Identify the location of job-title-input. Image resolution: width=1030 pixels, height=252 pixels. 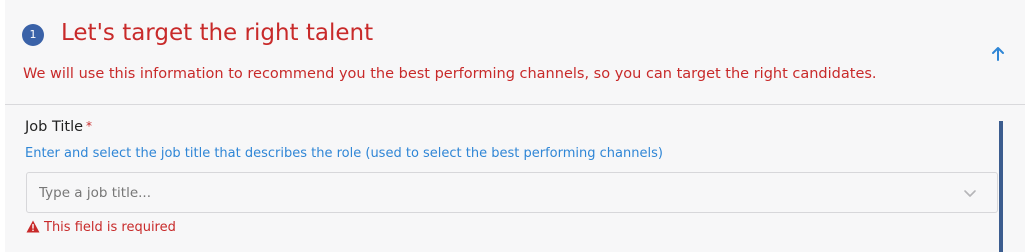
(483, 192).